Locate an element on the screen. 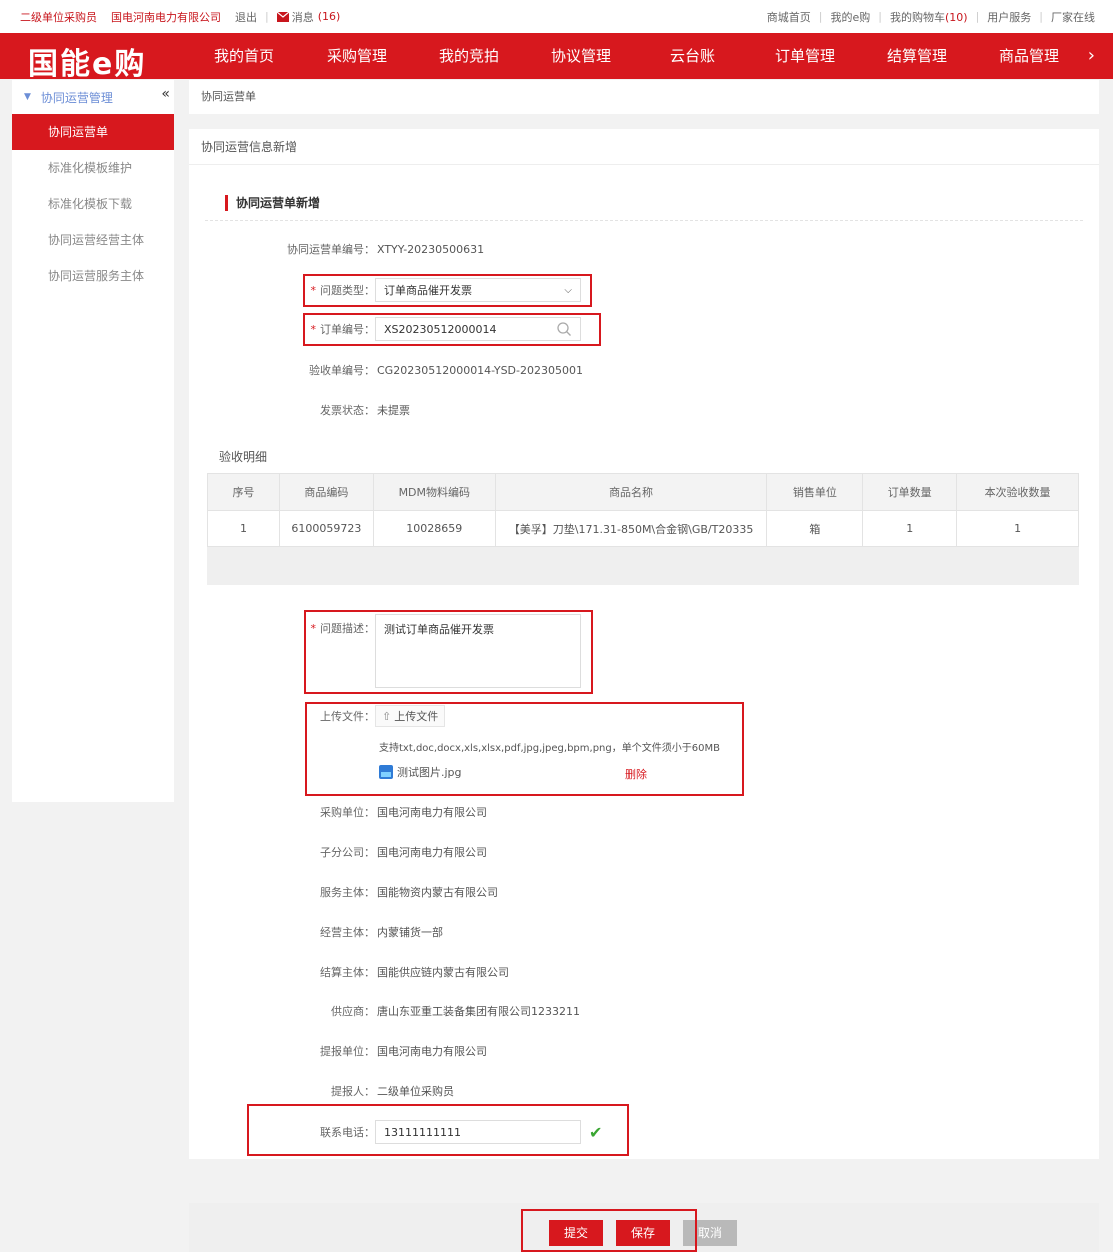 The height and width of the screenshot is (1252, 1113). table-footer is located at coordinates (643, 566).